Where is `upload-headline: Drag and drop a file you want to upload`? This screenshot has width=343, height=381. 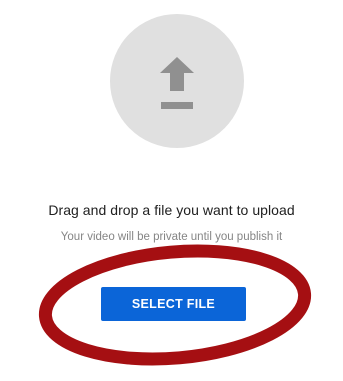
upload-headline: Drag and drop a file you want to upload is located at coordinates (171, 210).